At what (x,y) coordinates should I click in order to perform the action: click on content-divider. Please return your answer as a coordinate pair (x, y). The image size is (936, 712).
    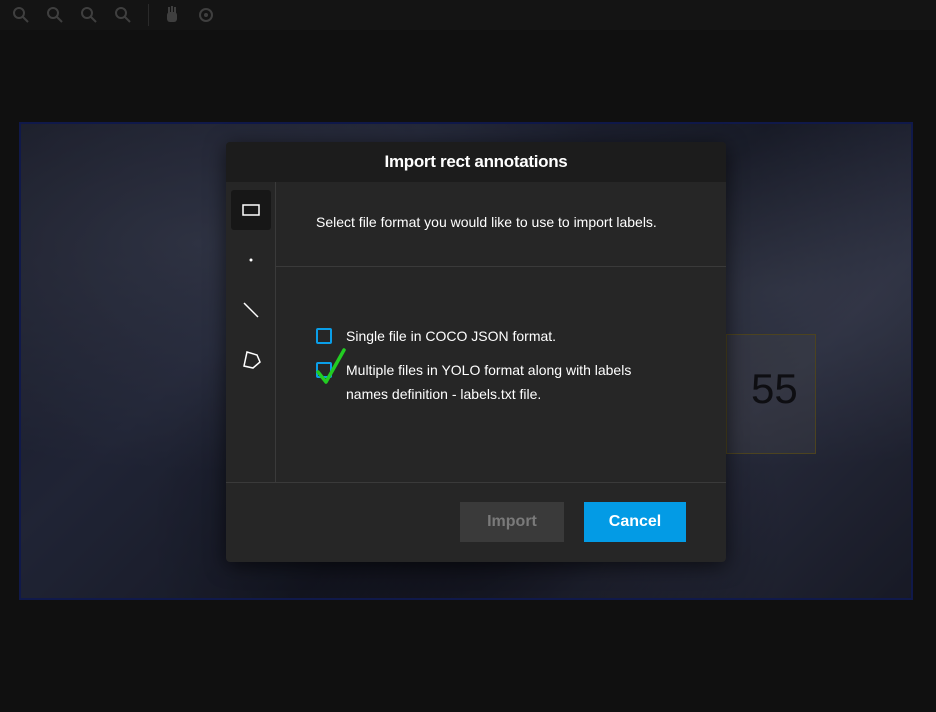
    Looking at the image, I should click on (501, 266).